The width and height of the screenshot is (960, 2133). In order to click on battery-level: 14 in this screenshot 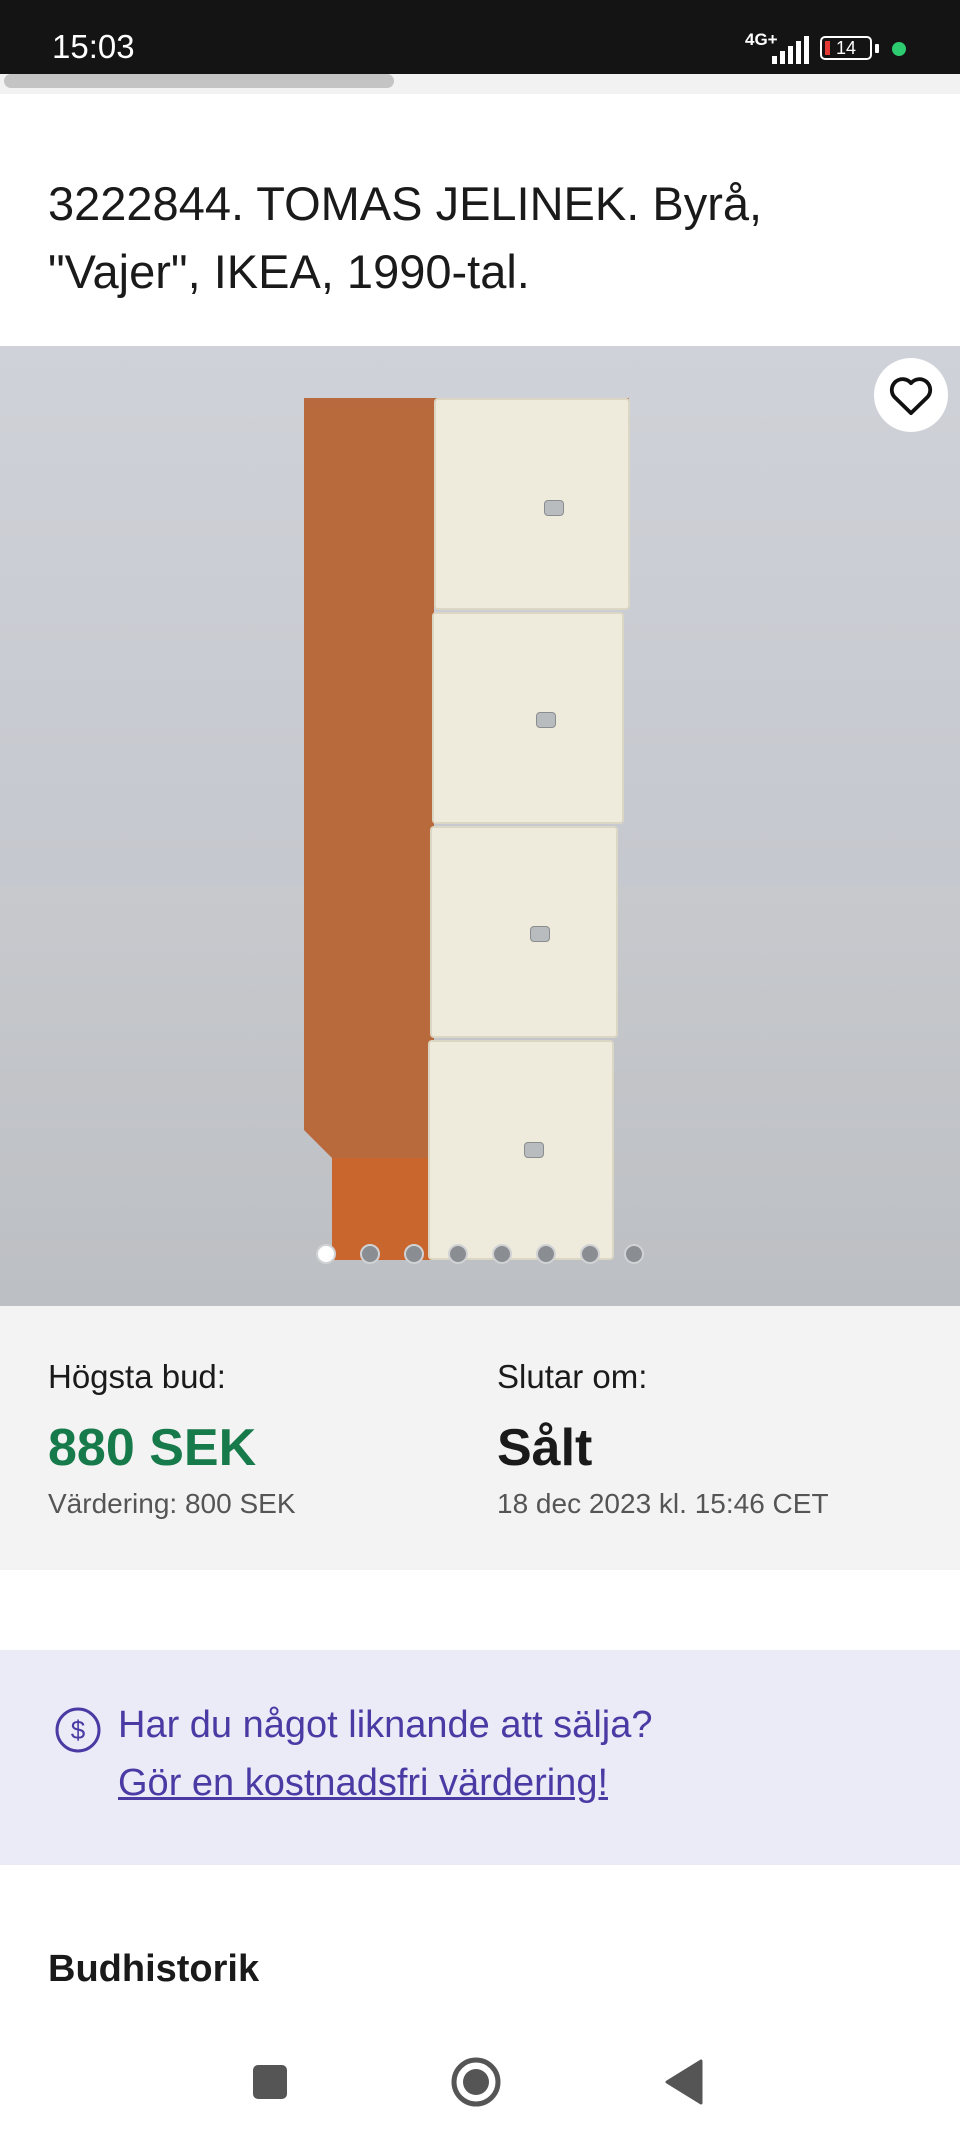, I will do `click(846, 48)`.